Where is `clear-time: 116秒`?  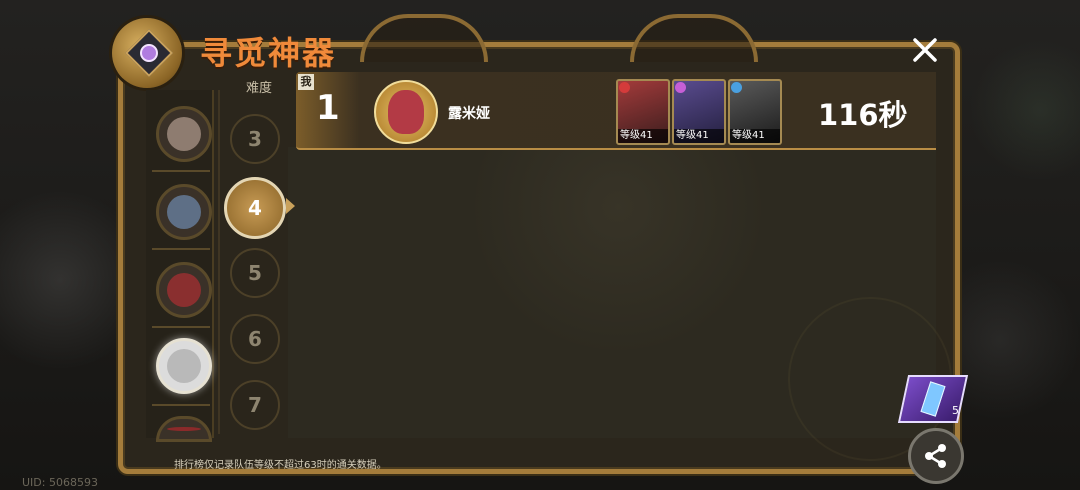
clear-time: 116秒 is located at coordinates (863, 115).